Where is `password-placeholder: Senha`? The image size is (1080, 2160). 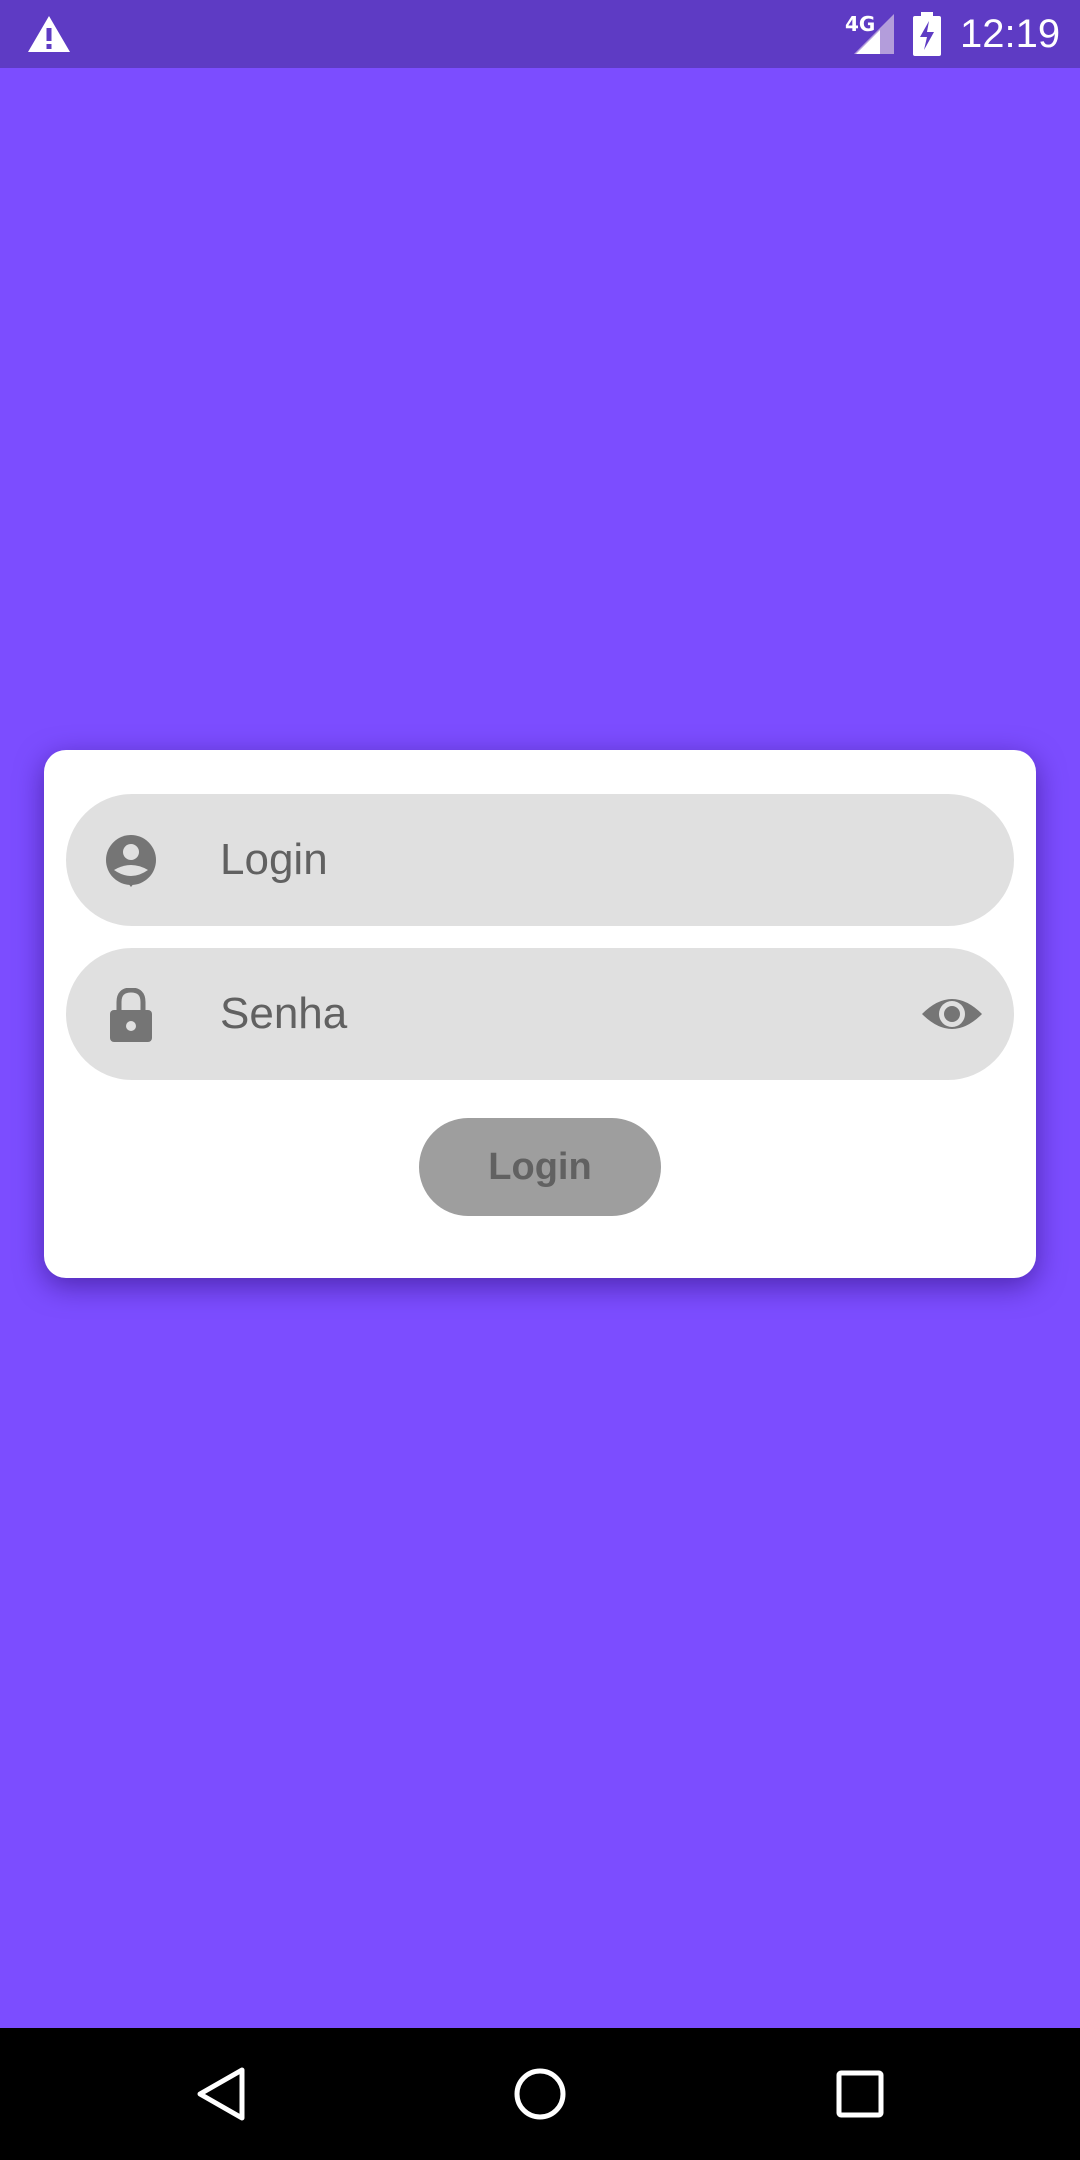
password-placeholder: Senha is located at coordinates (284, 1013).